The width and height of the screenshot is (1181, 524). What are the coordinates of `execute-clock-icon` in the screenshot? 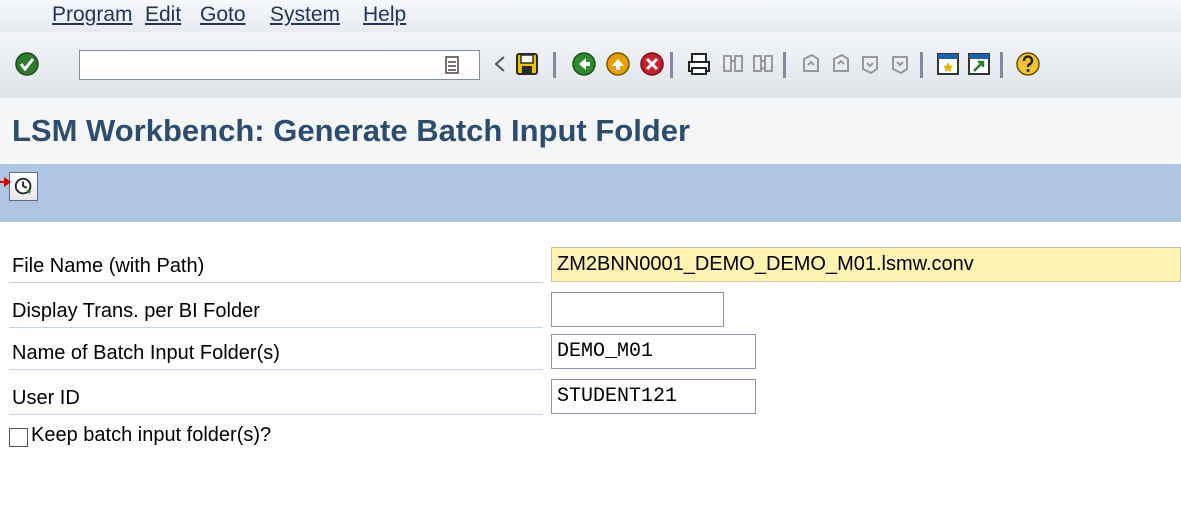 It's located at (22, 185).